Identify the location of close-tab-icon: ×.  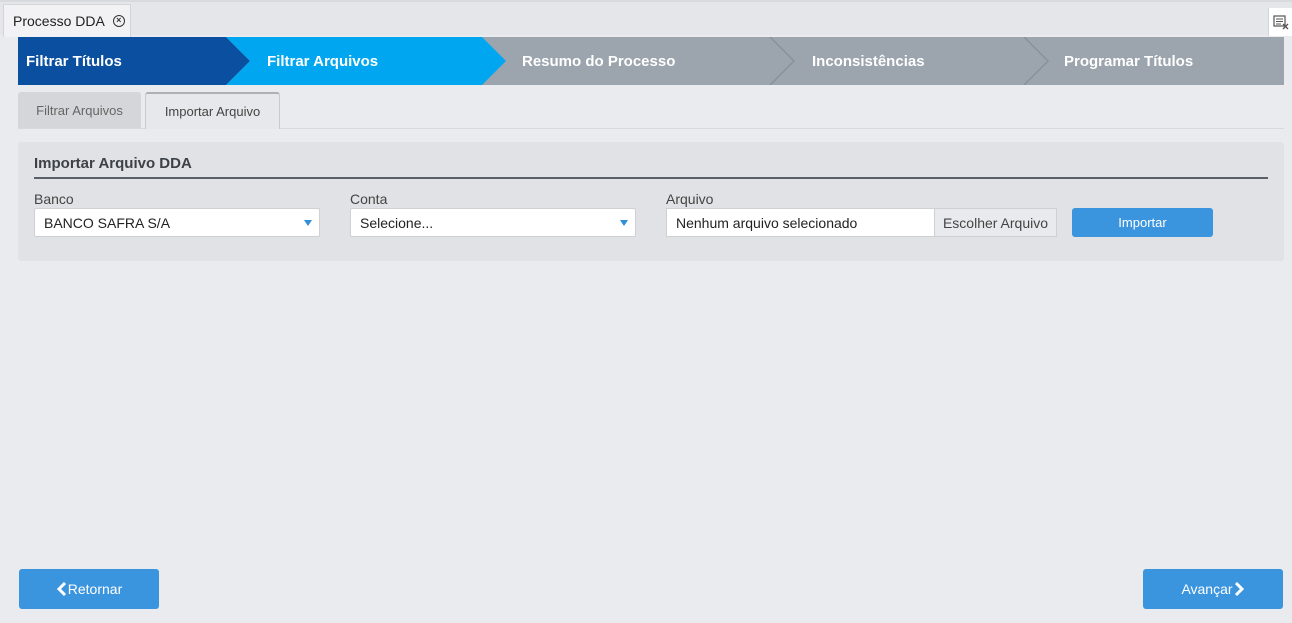
(118, 21).